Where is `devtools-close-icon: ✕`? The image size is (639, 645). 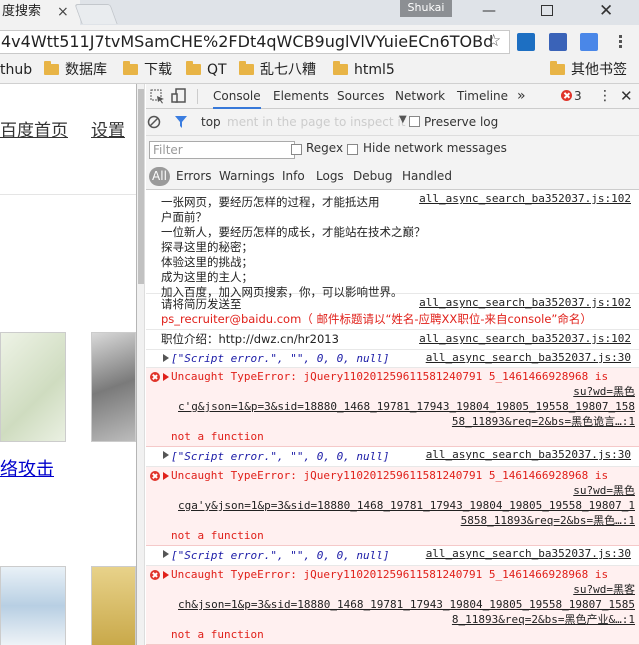
devtools-close-icon: ✕ is located at coordinates (626, 96).